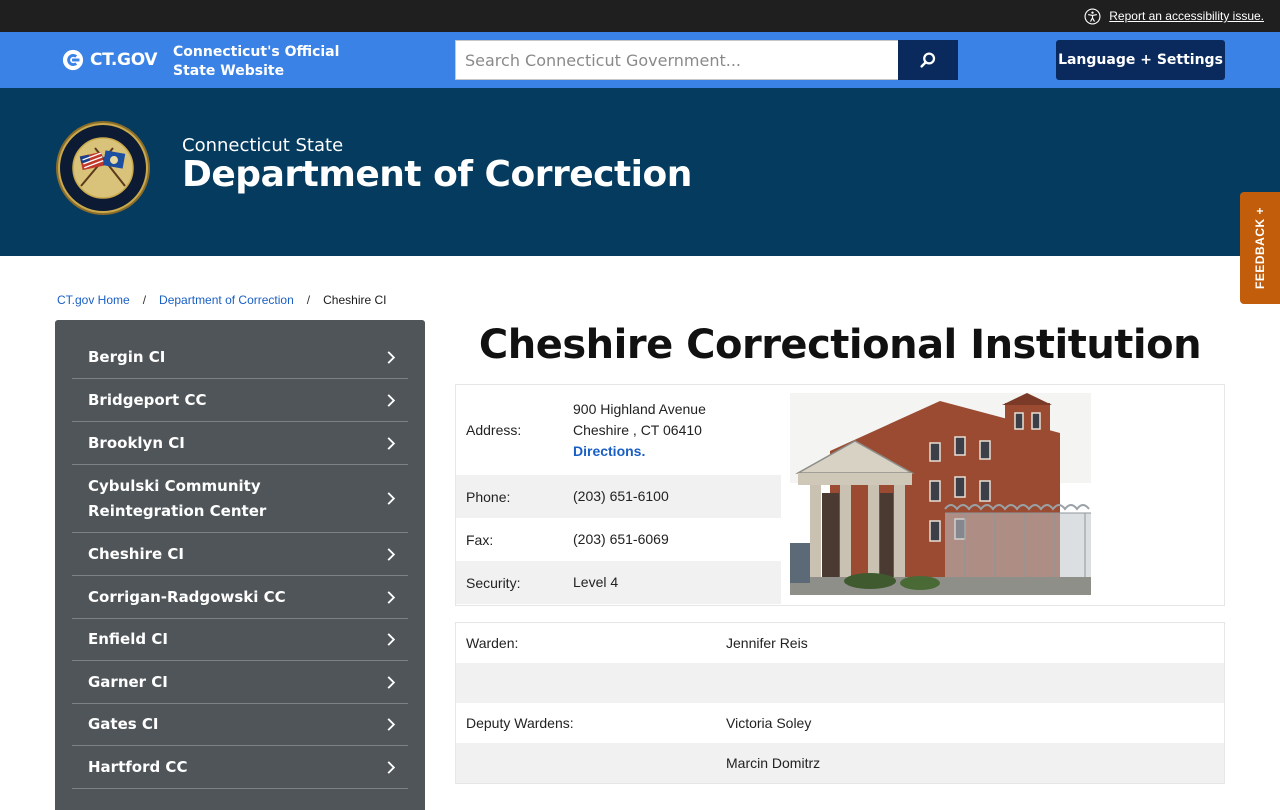 Image resolution: width=1280 pixels, height=810 pixels. I want to click on sidebar-item-label: Cybulski Community Reintegration Center, so click(177, 498).